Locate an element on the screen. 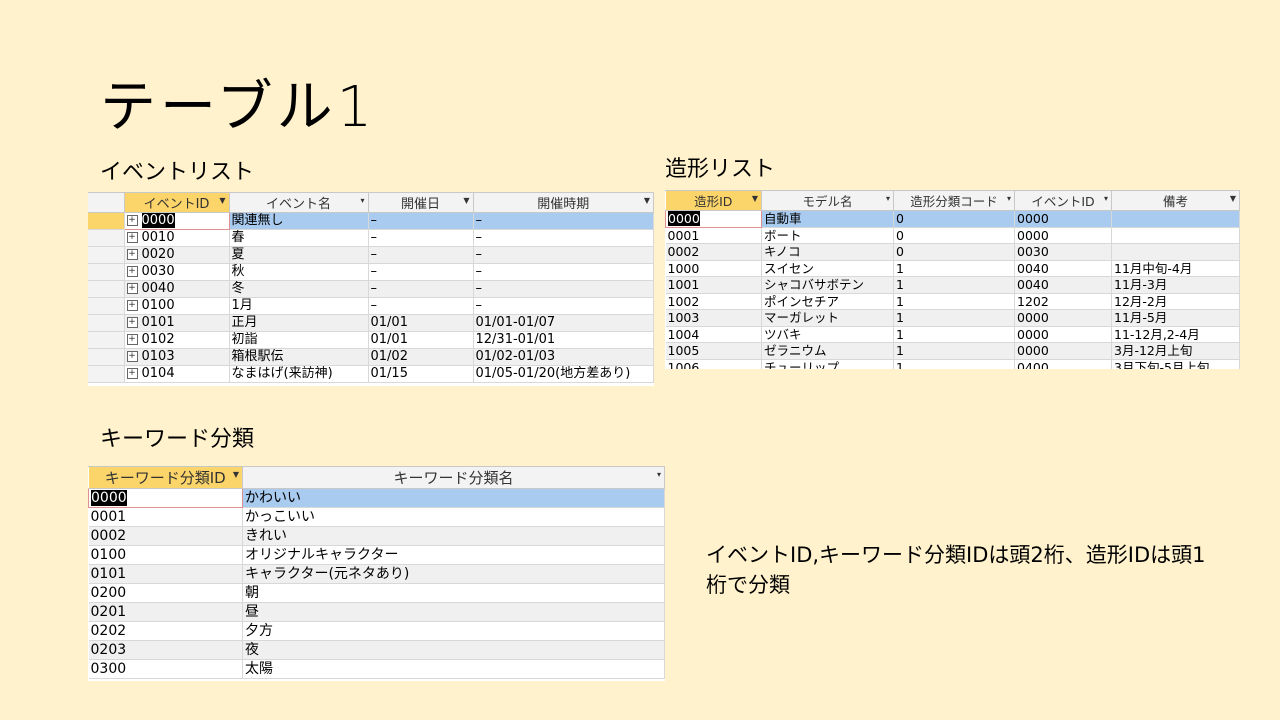 The image size is (1280, 720). table-row: 0002 キノコ 0 0030 is located at coordinates (952, 252).